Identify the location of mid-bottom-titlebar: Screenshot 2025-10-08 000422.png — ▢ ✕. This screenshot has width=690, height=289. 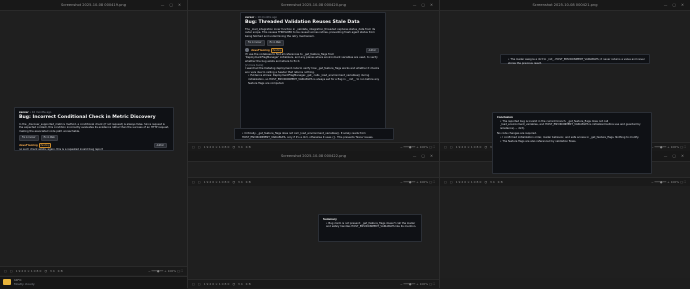
(313, 156).